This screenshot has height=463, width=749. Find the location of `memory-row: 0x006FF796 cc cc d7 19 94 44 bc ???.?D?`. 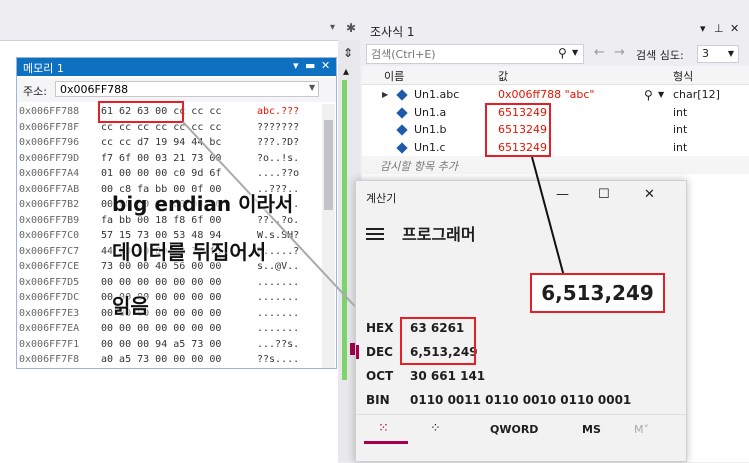

memory-row: 0x006FF796 cc cc d7 19 94 44 bc ???.?D? is located at coordinates (167, 142).